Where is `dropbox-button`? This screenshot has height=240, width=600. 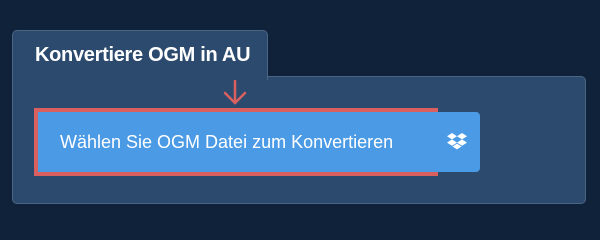
dropbox-button is located at coordinates (457, 142).